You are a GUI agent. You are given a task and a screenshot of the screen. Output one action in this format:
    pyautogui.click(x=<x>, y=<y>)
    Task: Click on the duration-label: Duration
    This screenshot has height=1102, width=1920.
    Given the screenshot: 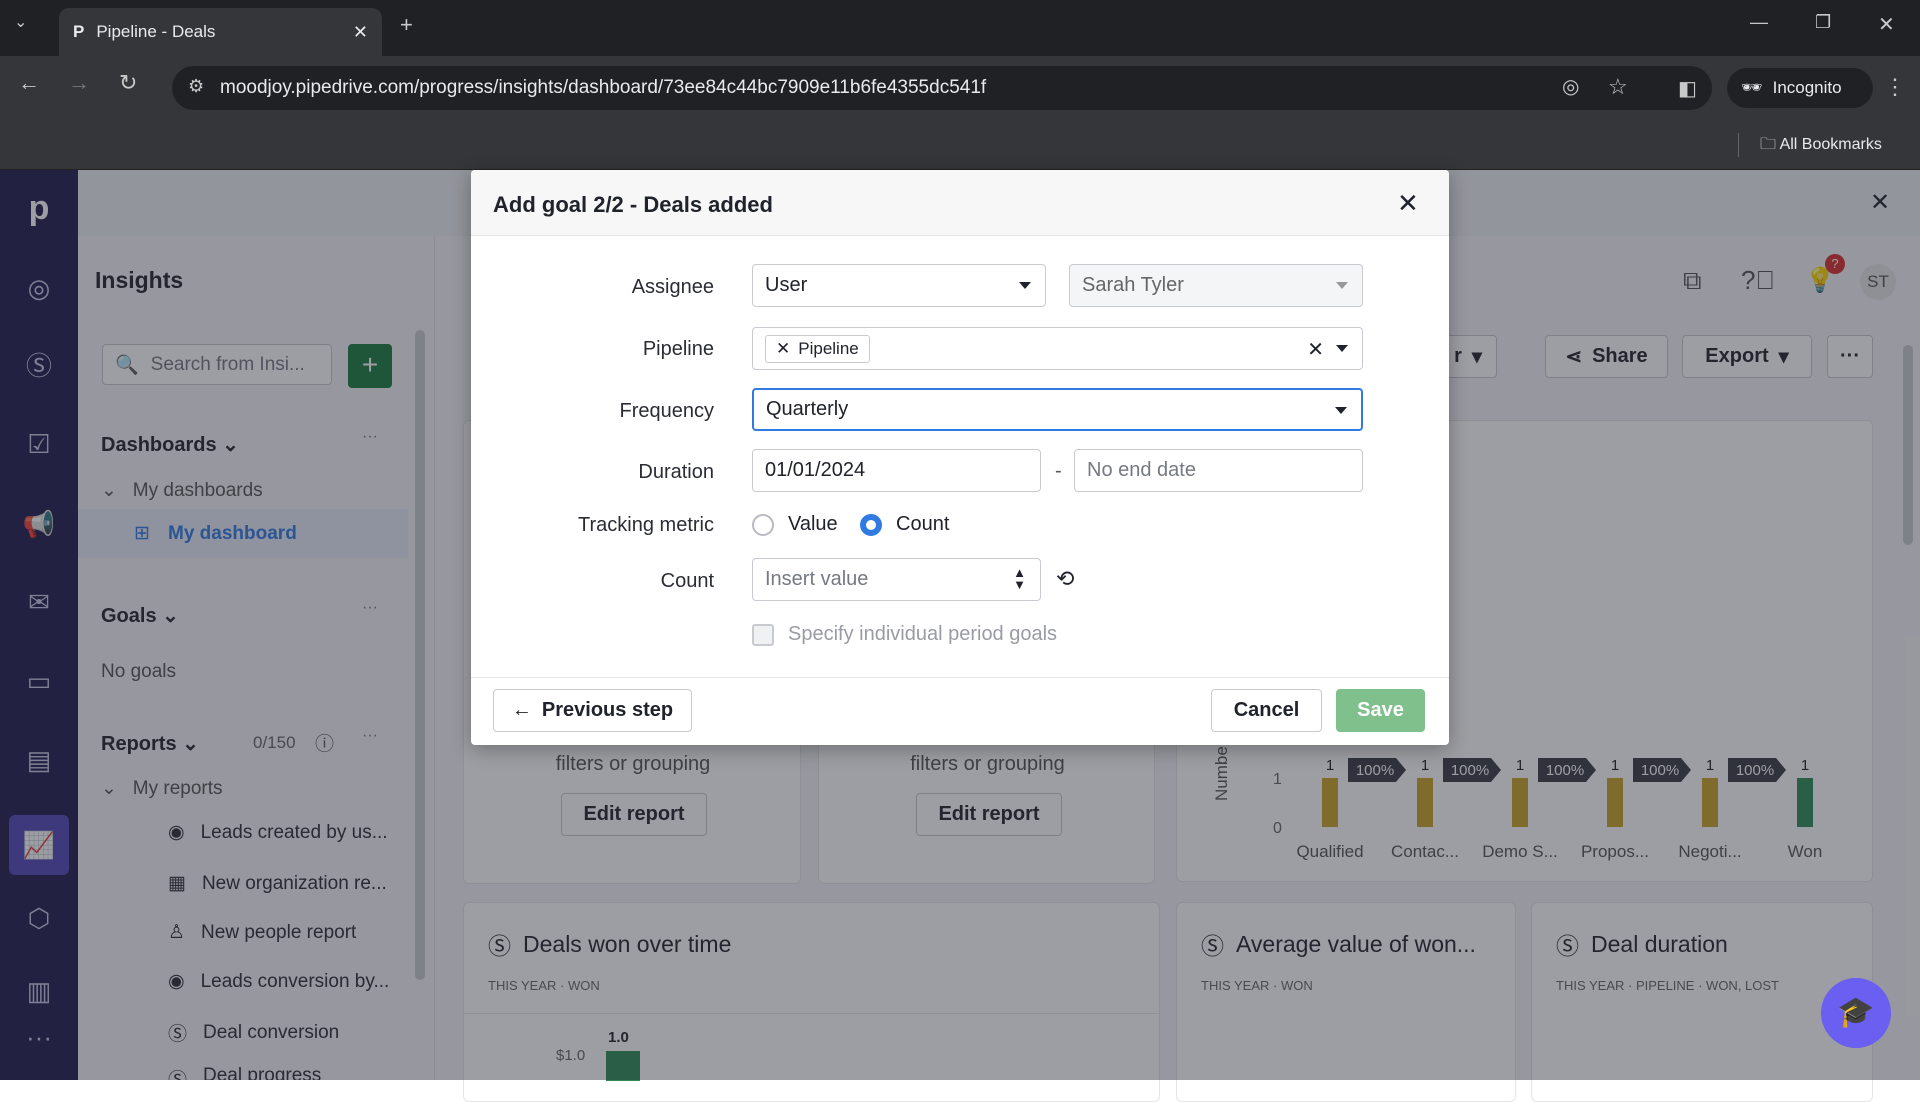 What is the action you would take?
    pyautogui.click(x=676, y=472)
    